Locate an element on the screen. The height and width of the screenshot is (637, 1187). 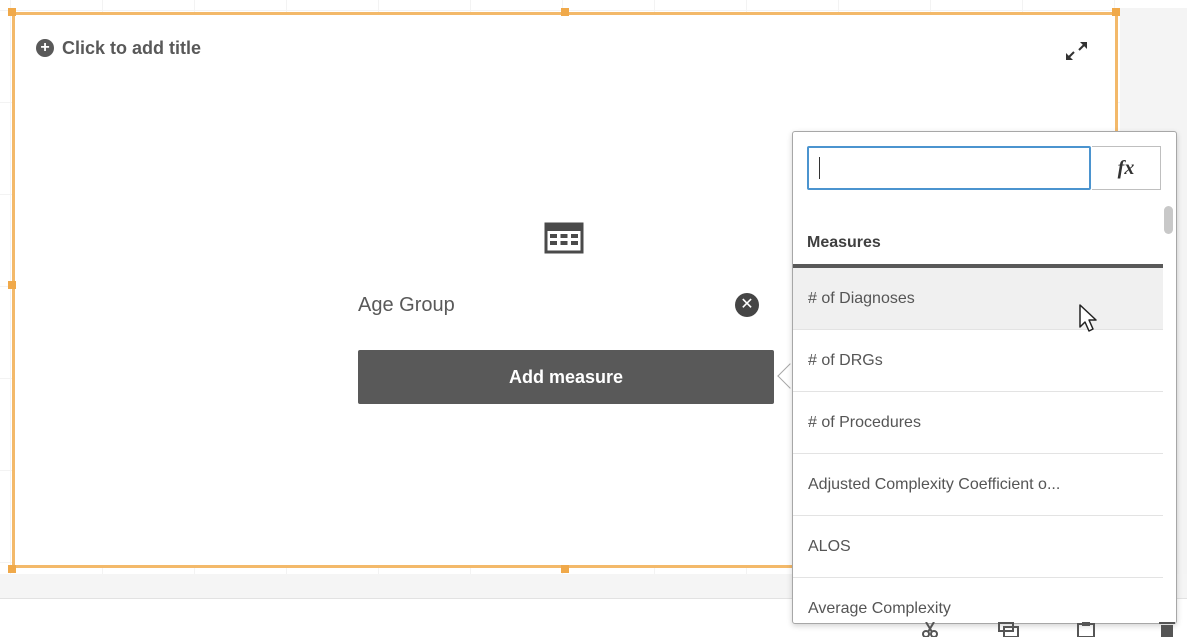
search-row: fx is located at coordinates (984, 169).